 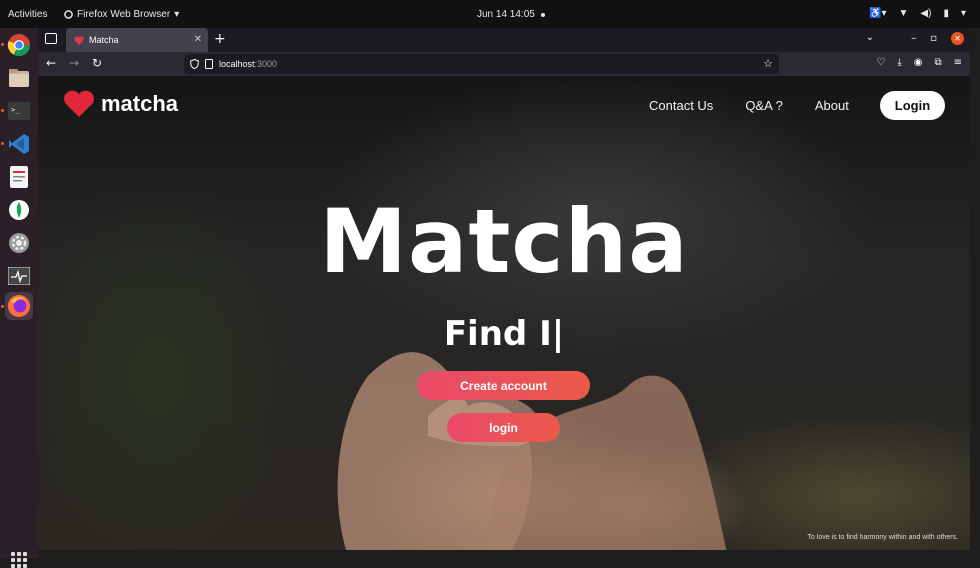 I want to click on clock: Jun 14 14:05, so click(x=511, y=14).